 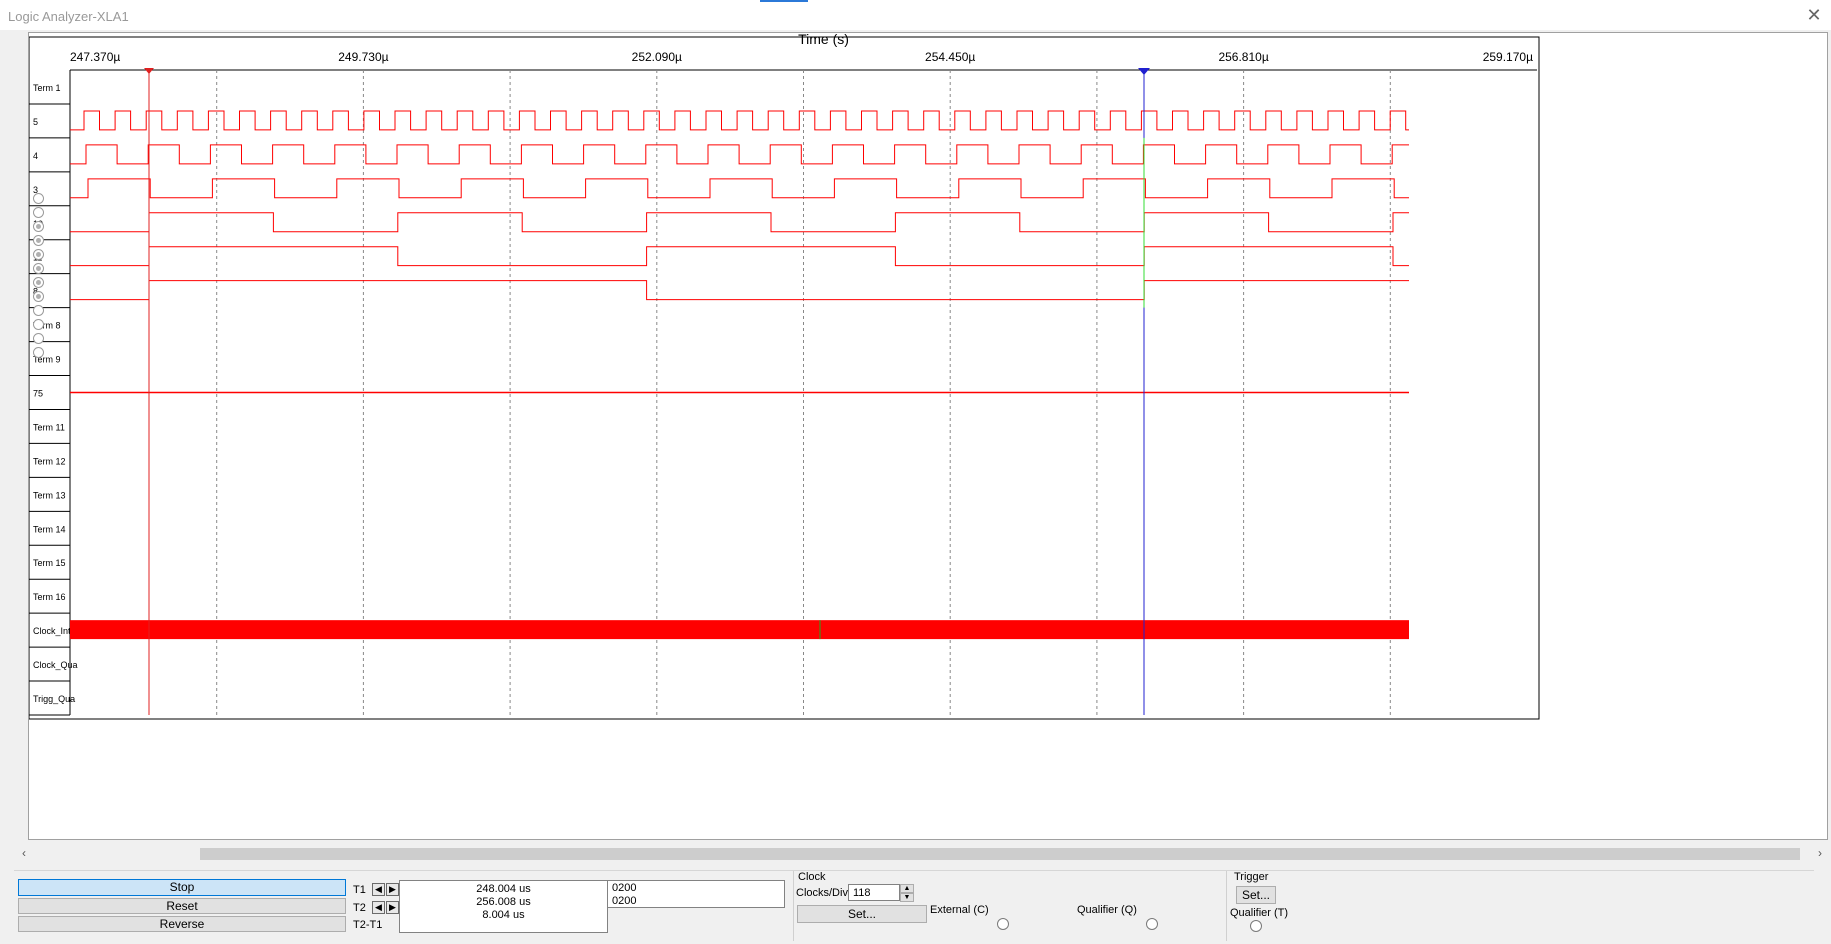 What do you see at coordinates (38, 394) in the screenshot?
I see `channel-label: 75` at bounding box center [38, 394].